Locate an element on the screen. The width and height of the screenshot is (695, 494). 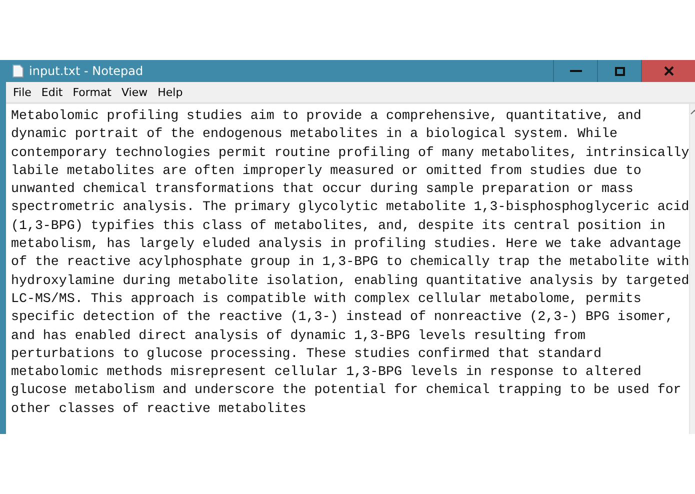
minimize-icon is located at coordinates (576, 71).